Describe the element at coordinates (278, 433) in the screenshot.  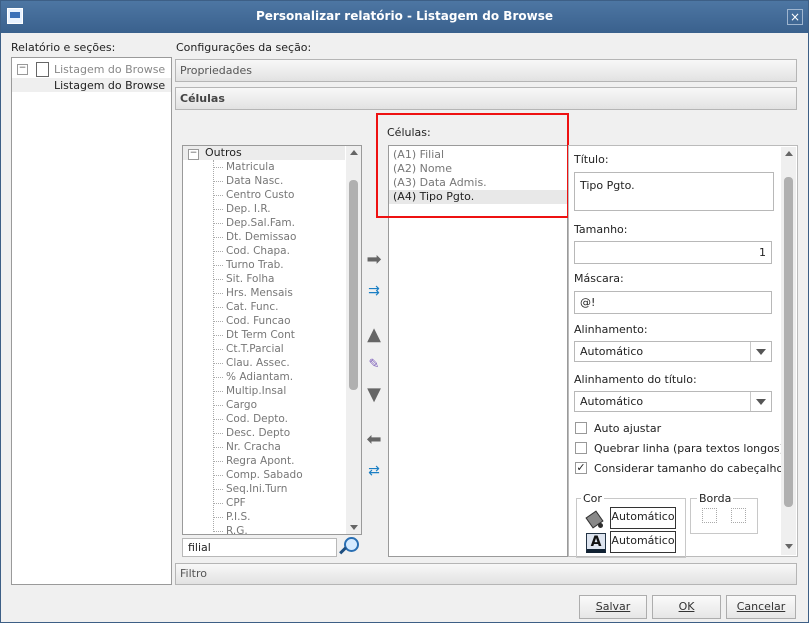
I see `field-list-item: Desc. Depto` at that location.